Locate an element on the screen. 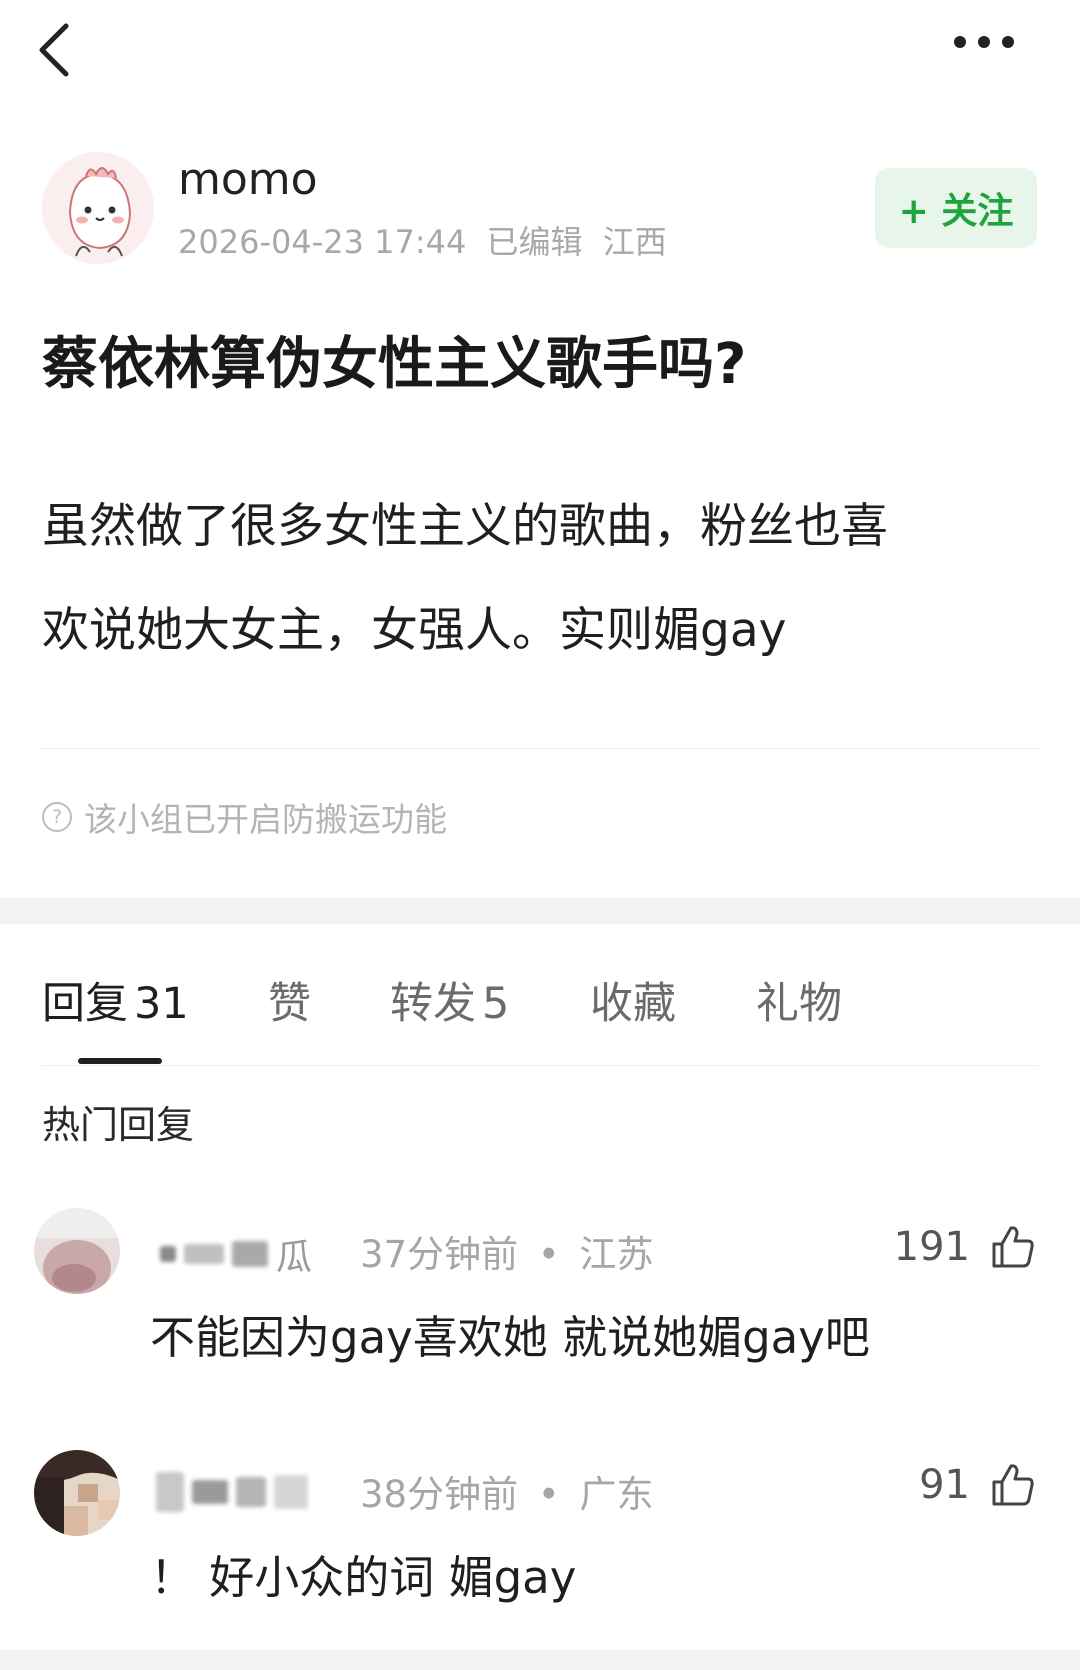 The width and height of the screenshot is (1080, 1670). anti-copy-text: 该小组已开启防搬运功能 is located at coordinates (265, 819).